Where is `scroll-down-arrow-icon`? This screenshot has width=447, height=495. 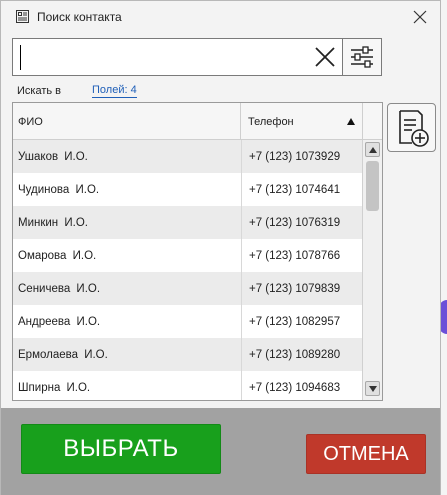
scroll-down-arrow-icon is located at coordinates (372, 388).